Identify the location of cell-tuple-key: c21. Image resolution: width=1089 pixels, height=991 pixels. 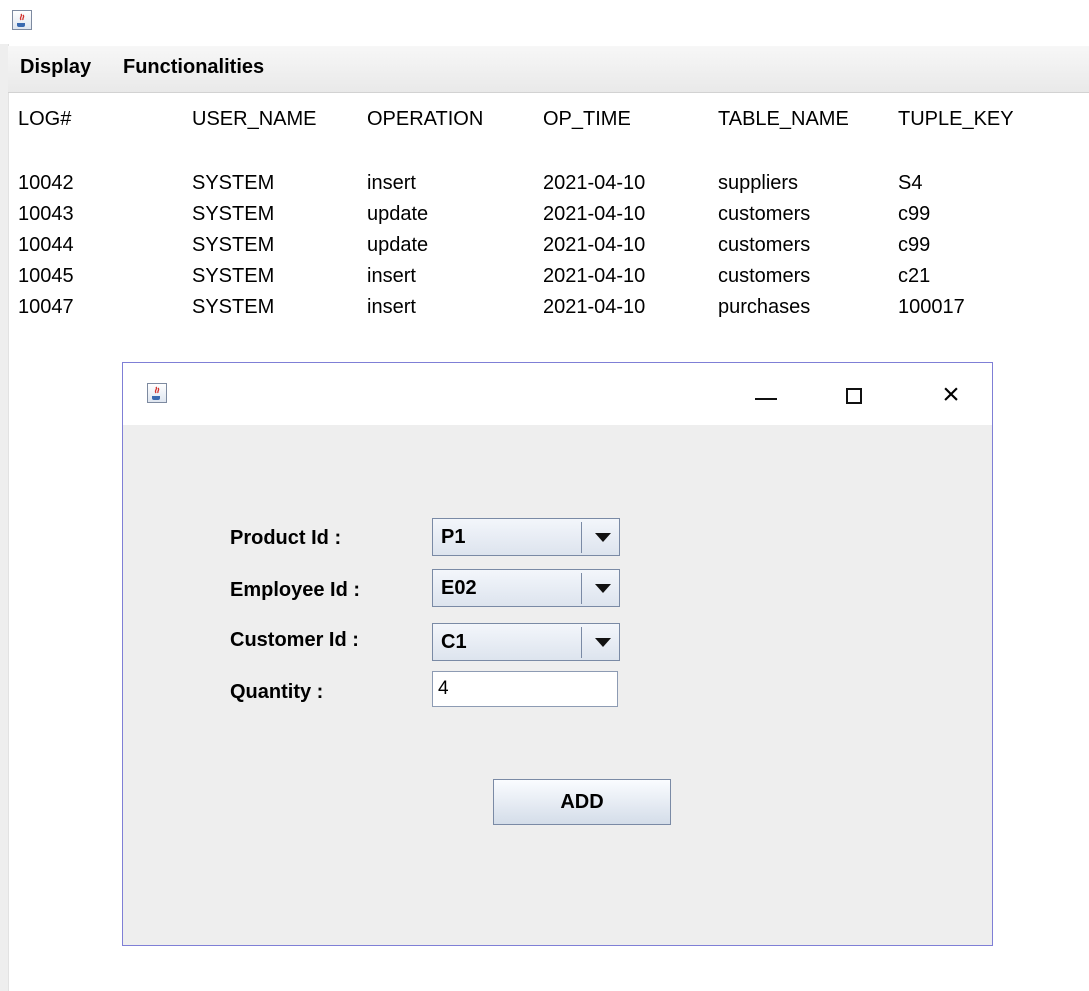
(914, 276).